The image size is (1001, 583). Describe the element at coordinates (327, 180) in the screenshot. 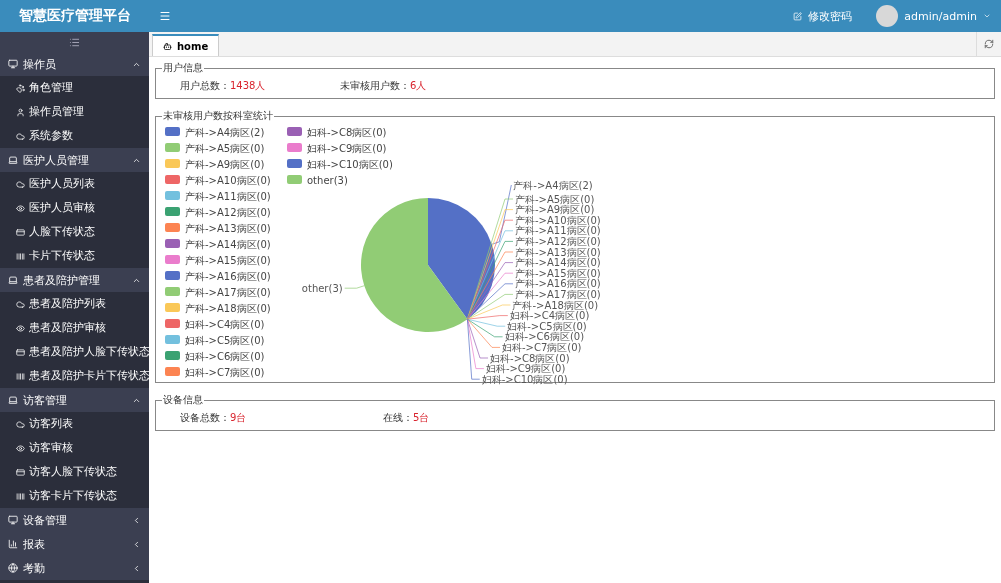

I see `legend-label: other(3)` at that location.